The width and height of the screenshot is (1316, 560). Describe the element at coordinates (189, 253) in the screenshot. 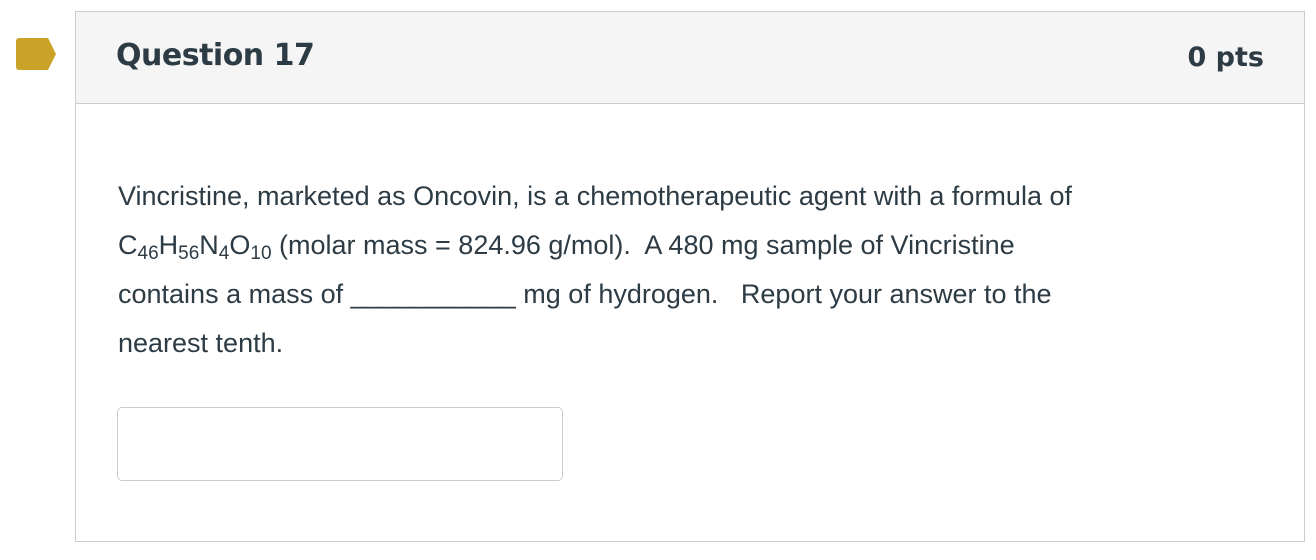

I see `formula-h-subscript: 56` at that location.